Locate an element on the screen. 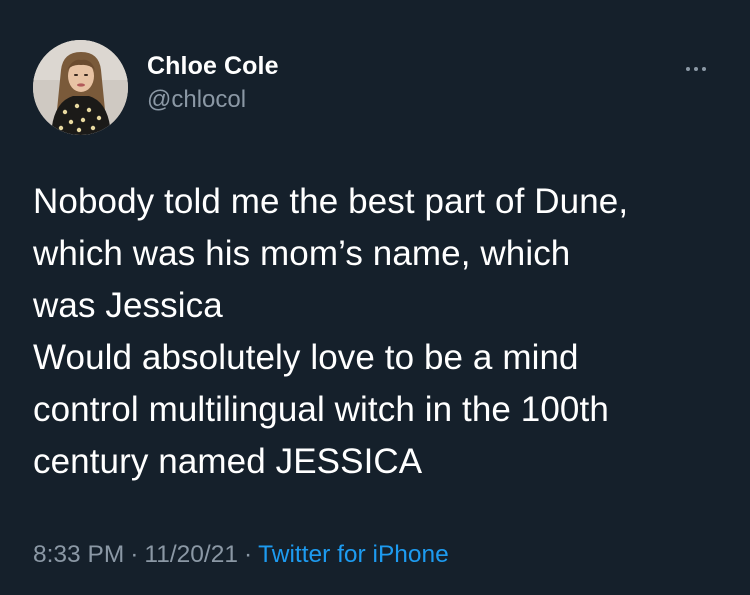 This screenshot has height=595, width=750. tweet-metadata: 8:33 PM · 11/20/21 · Twitter for iPhone is located at coordinates (241, 555).